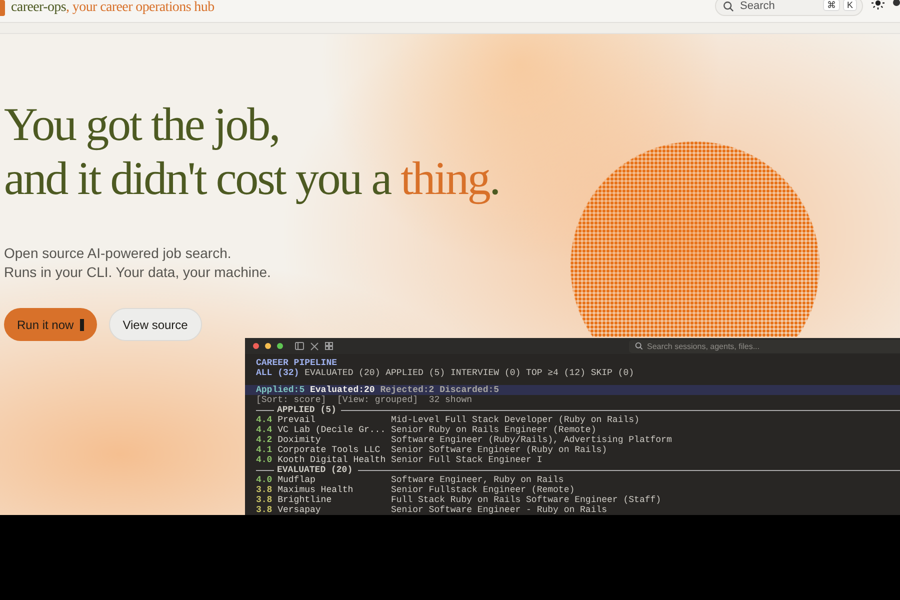  What do you see at coordinates (297, 420) in the screenshot?
I see `company-text: Prevail` at bounding box center [297, 420].